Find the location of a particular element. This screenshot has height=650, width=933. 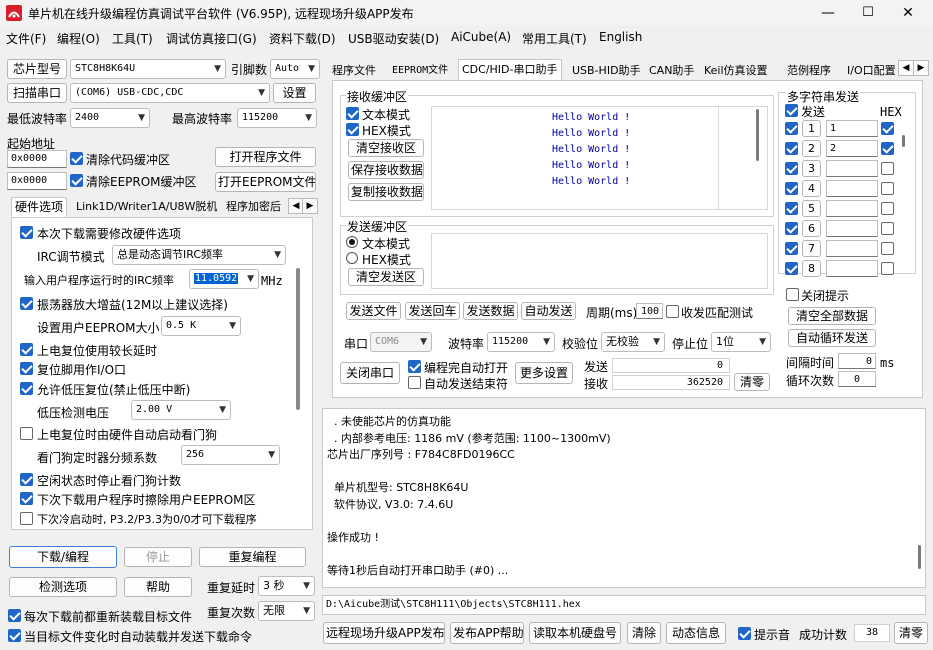

multi-row-send-button: 3 is located at coordinates (811, 168).